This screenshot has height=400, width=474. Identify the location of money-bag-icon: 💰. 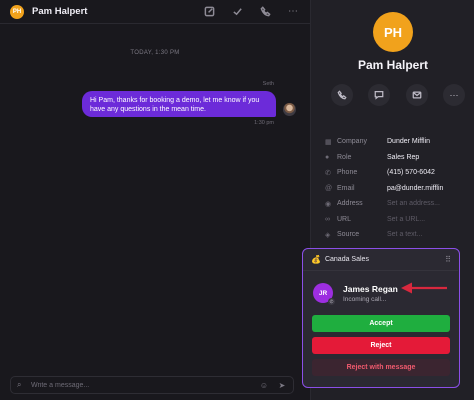
(316, 259).